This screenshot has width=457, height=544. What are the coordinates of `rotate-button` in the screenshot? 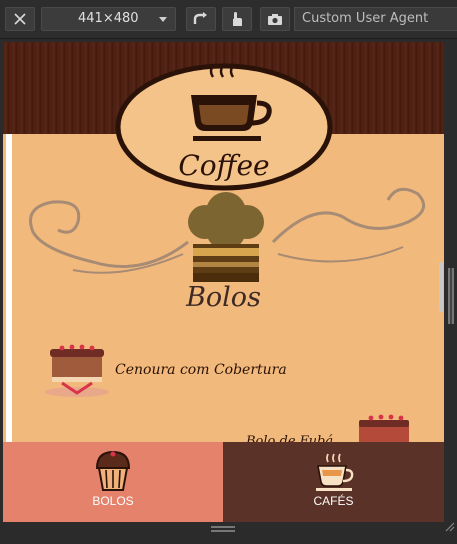 It's located at (201, 19).